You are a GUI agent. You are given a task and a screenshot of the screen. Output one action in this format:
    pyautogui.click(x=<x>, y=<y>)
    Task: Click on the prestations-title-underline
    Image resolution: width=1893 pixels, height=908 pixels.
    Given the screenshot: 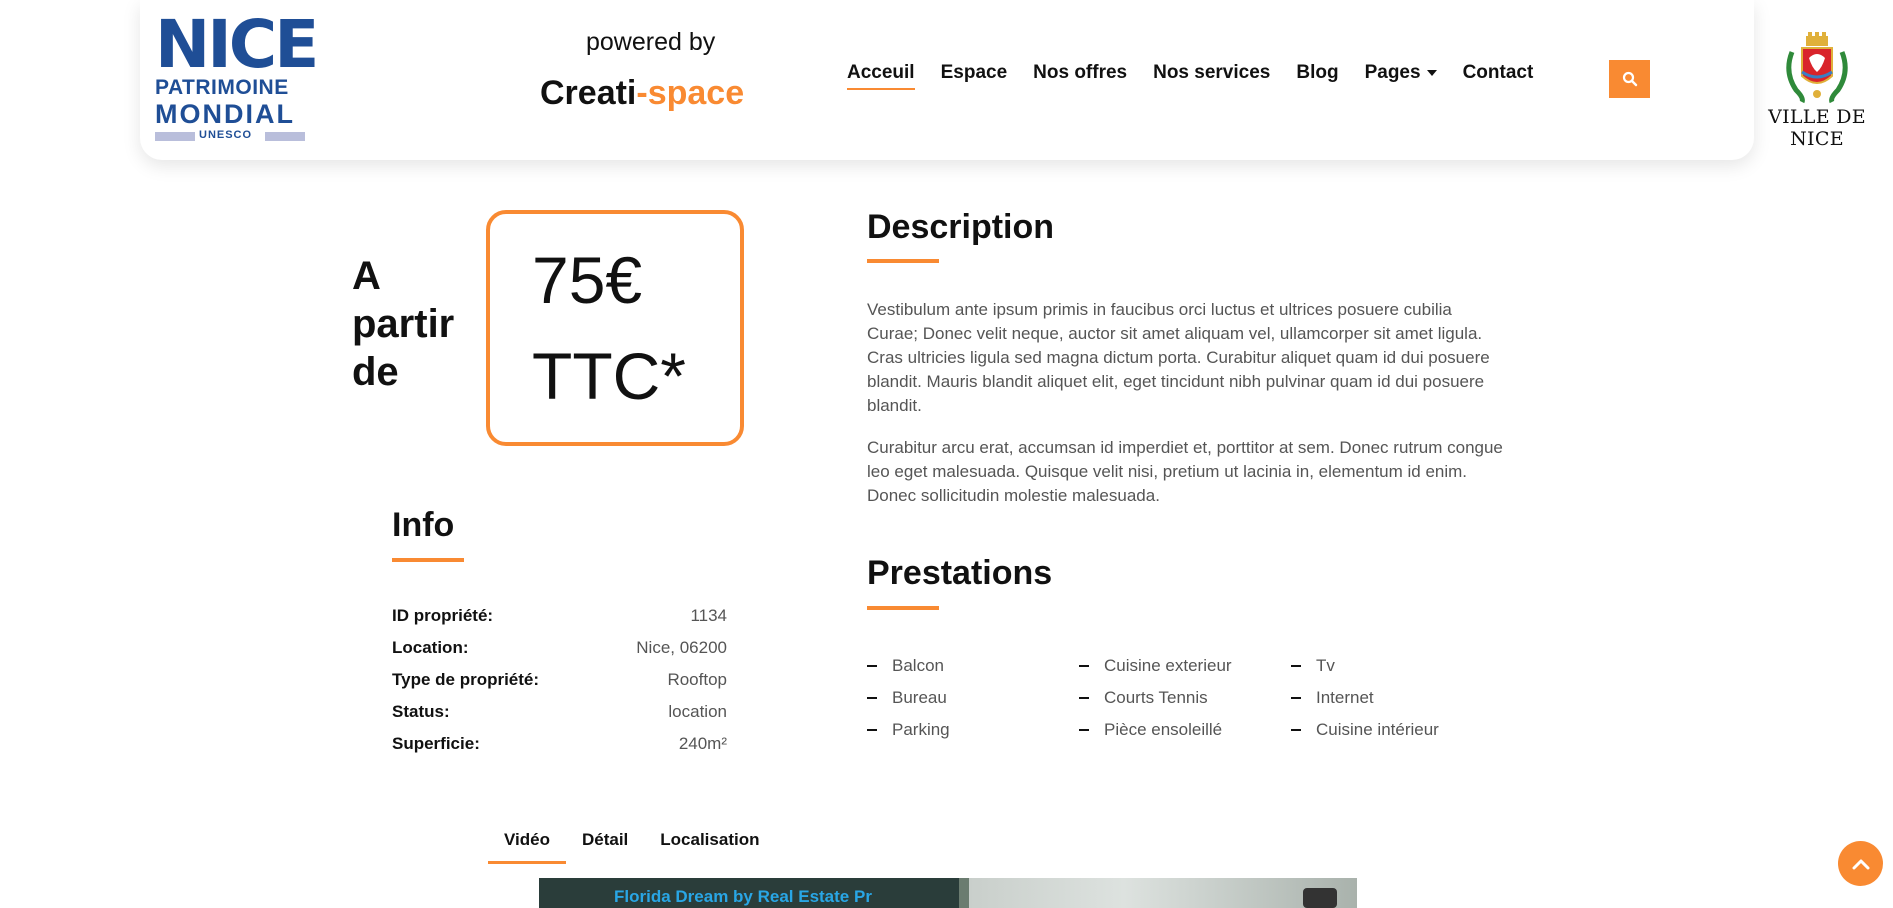 What is the action you would take?
    pyautogui.click(x=903, y=608)
    